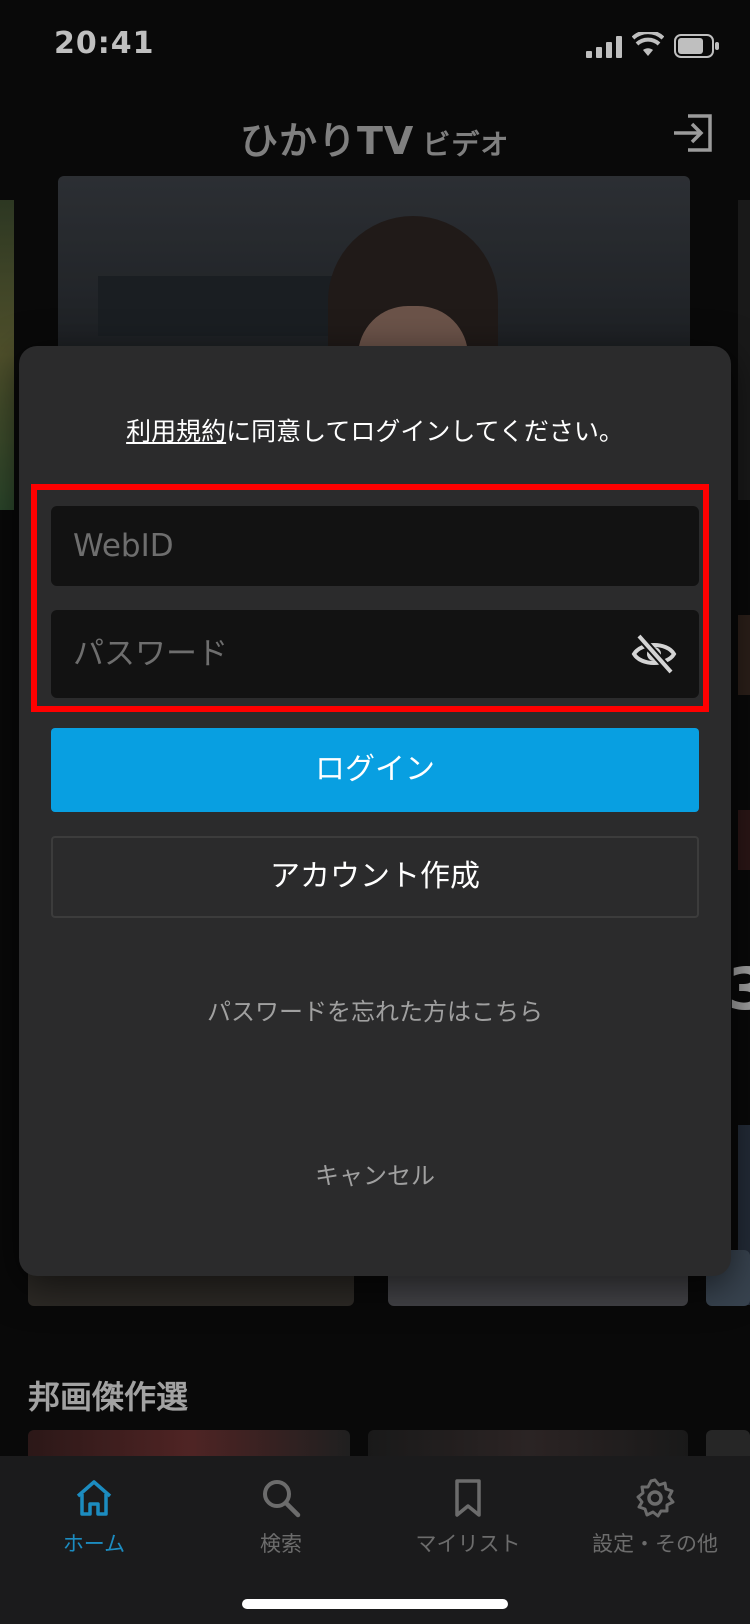 Image resolution: width=750 pixels, height=1624 pixels. I want to click on credentials-highlight, so click(370, 598).